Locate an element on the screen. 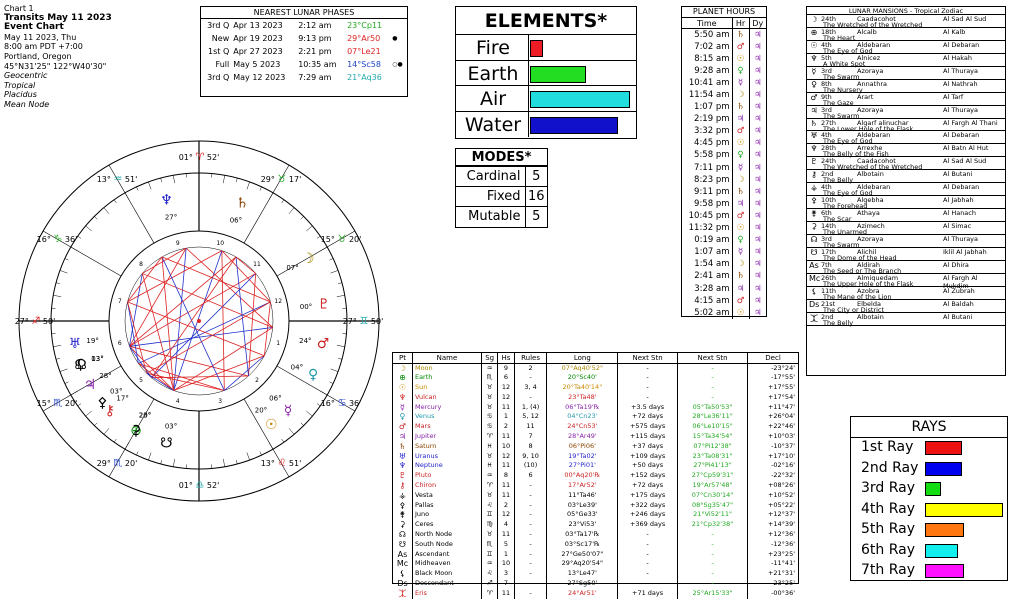 This screenshot has width=1024, height=599. mansion-planet-icon: ♇ is located at coordinates (814, 162).